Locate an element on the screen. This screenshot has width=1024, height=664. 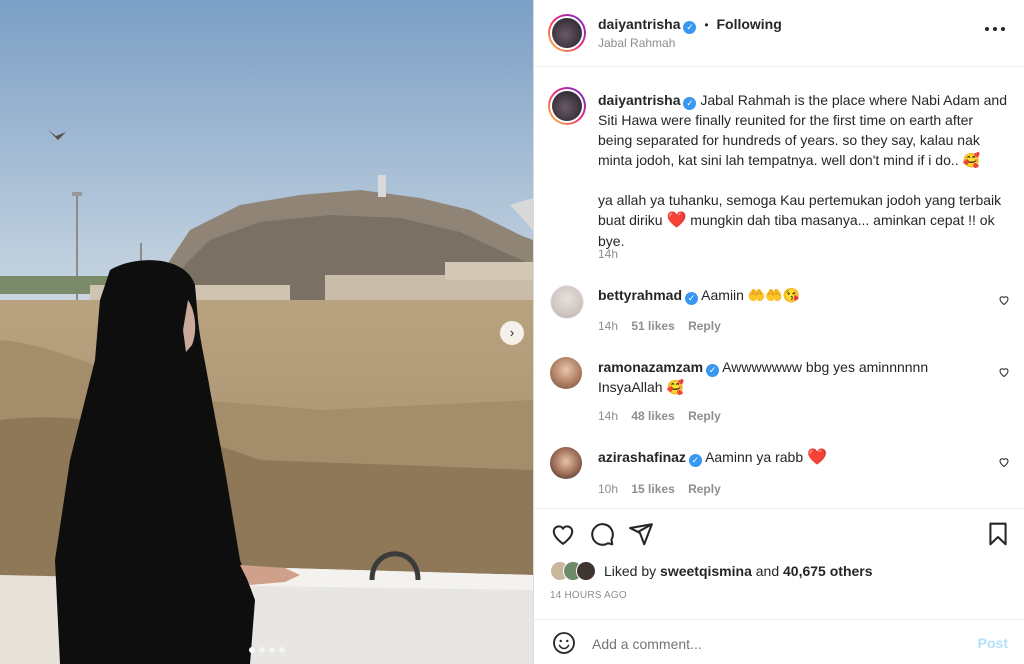
header-divider is located at coordinates (779, 66).